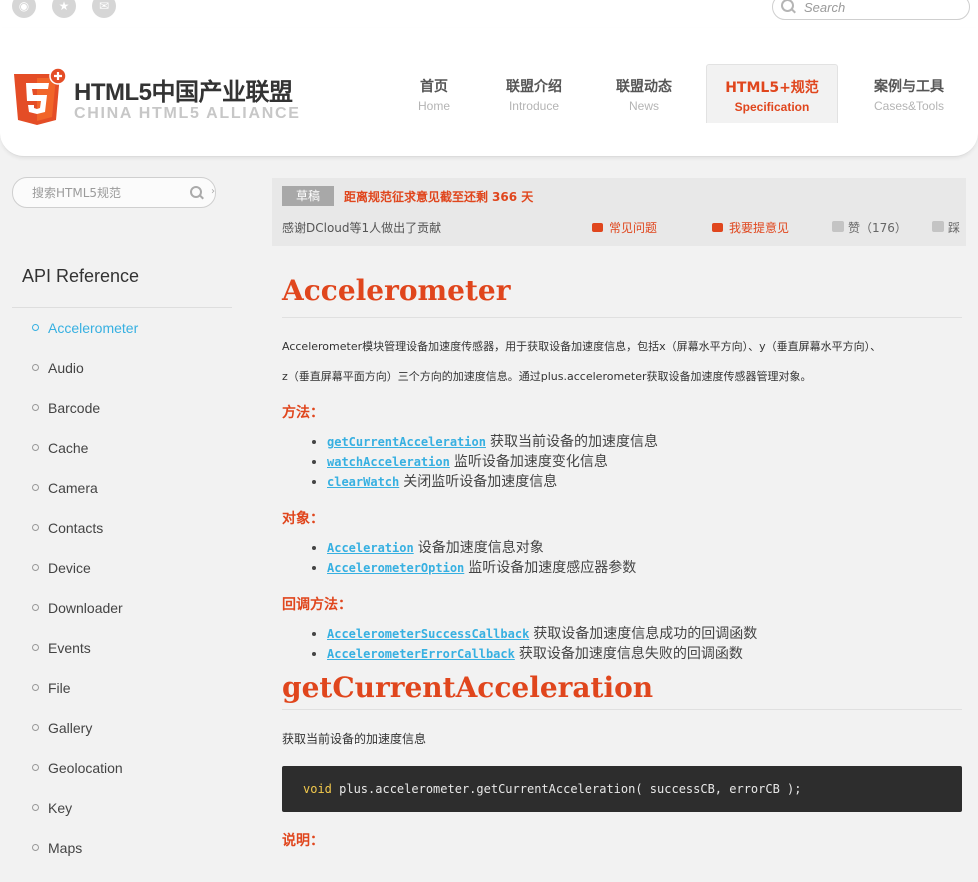 The image size is (978, 882). I want to click on divider, so click(622, 317).